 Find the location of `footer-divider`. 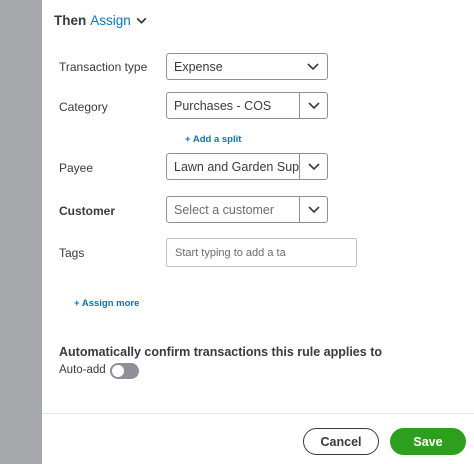

footer-divider is located at coordinates (258, 413).